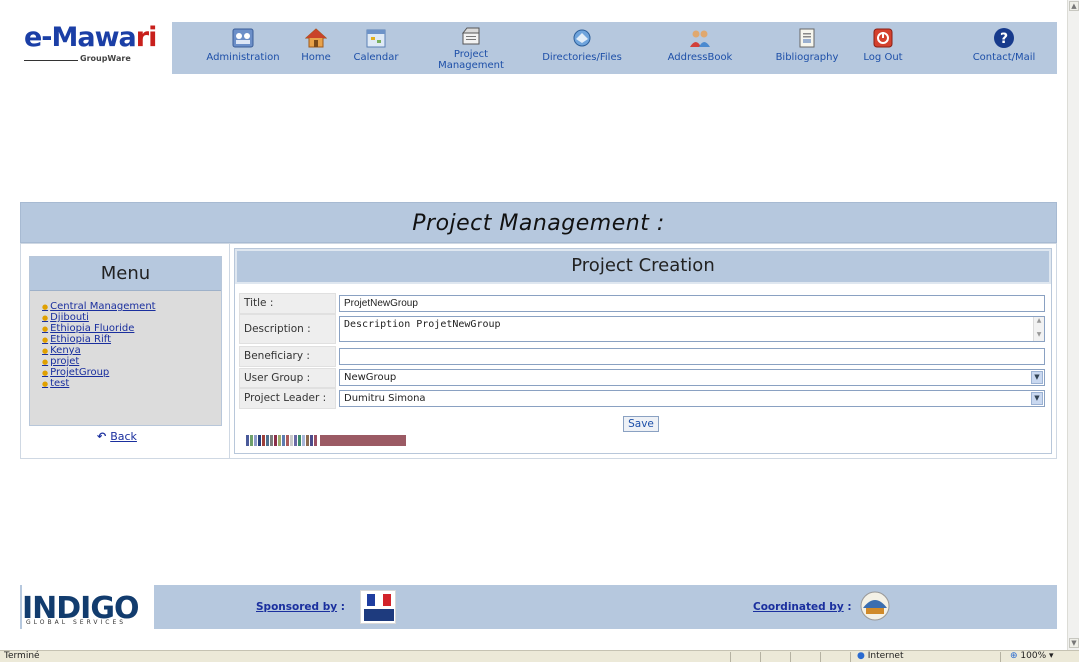 This screenshot has width=1079, height=662. I want to click on logo-underline, so click(51, 60).